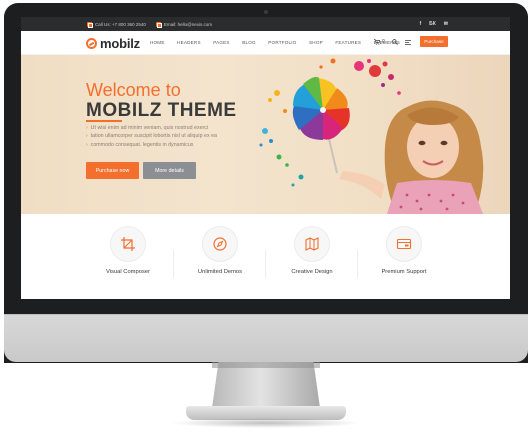  What do you see at coordinates (220, 244) in the screenshot?
I see `compass-icon` at bounding box center [220, 244].